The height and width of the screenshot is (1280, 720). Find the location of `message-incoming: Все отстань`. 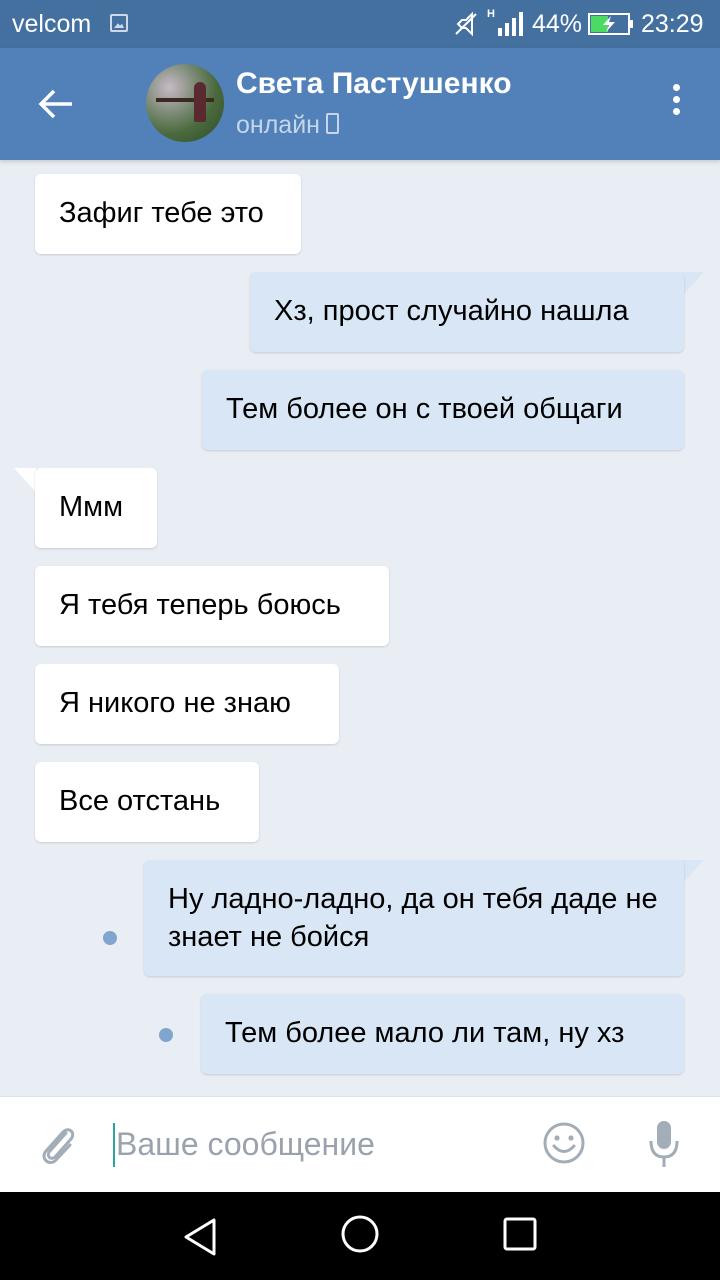

message-incoming: Все отстань is located at coordinates (147, 802).